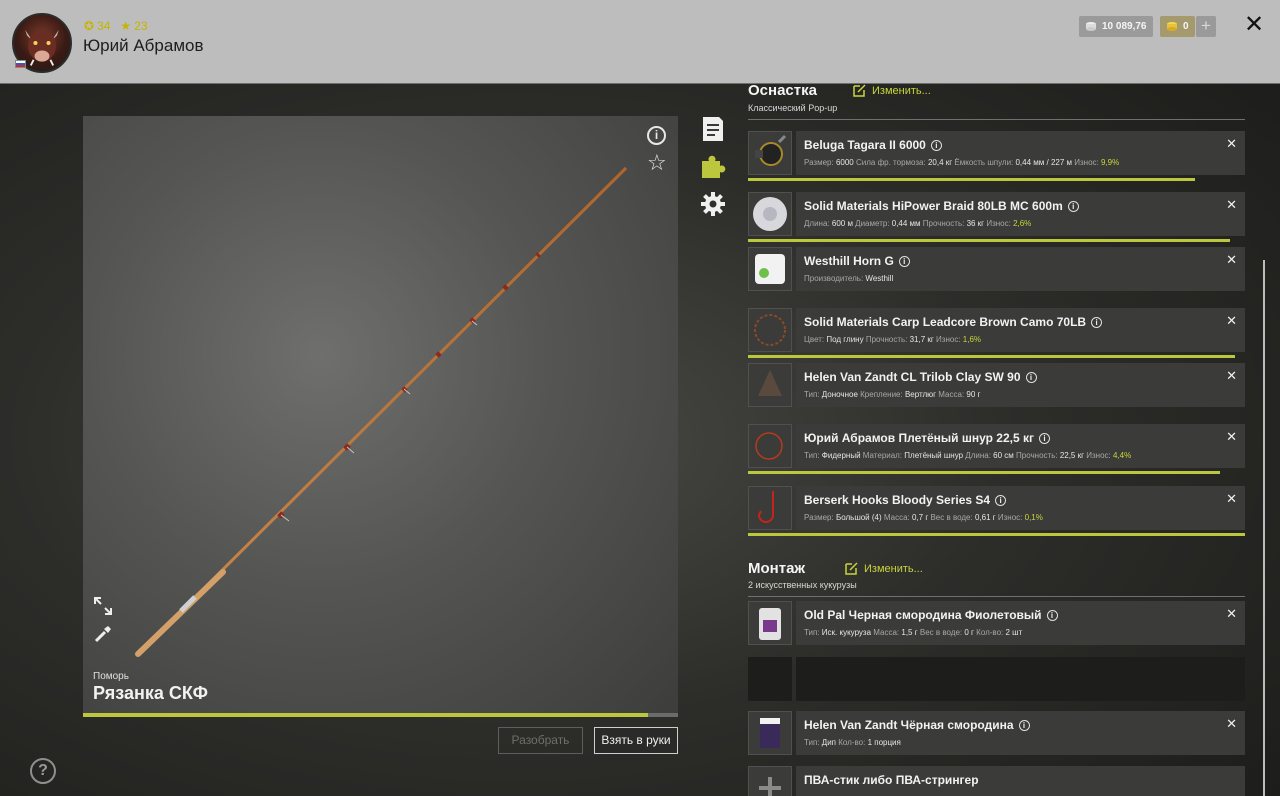 The width and height of the screenshot is (1280, 796). Describe the element at coordinates (770, 330) in the screenshot. I see `leadcore-thumbnail` at that location.